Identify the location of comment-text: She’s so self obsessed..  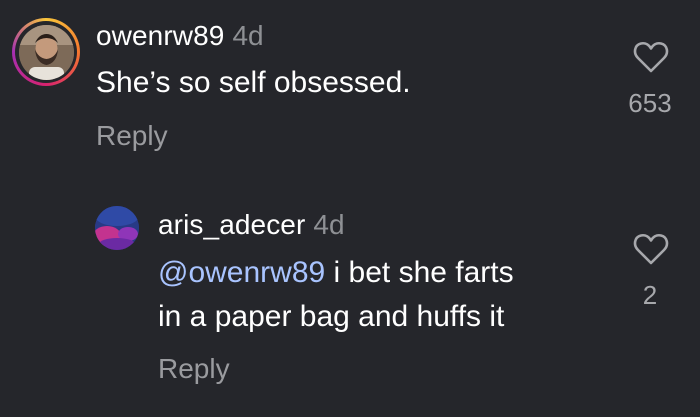
(253, 82).